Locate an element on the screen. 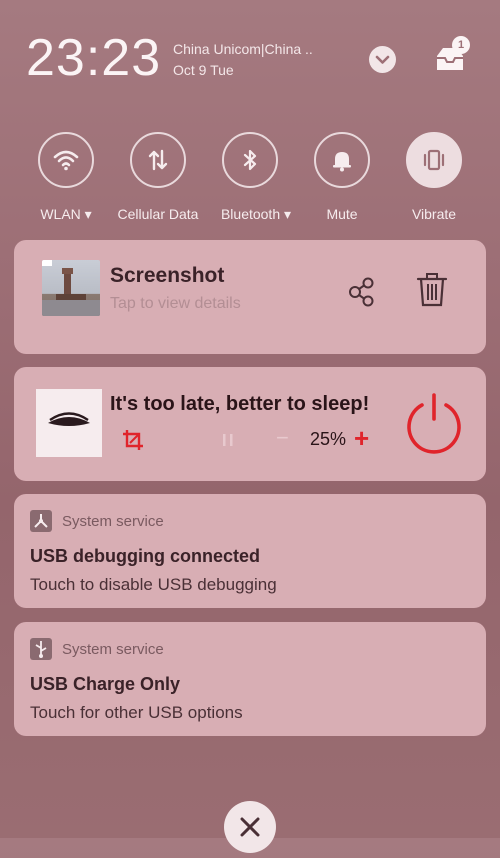  eye-image is located at coordinates (69, 423).